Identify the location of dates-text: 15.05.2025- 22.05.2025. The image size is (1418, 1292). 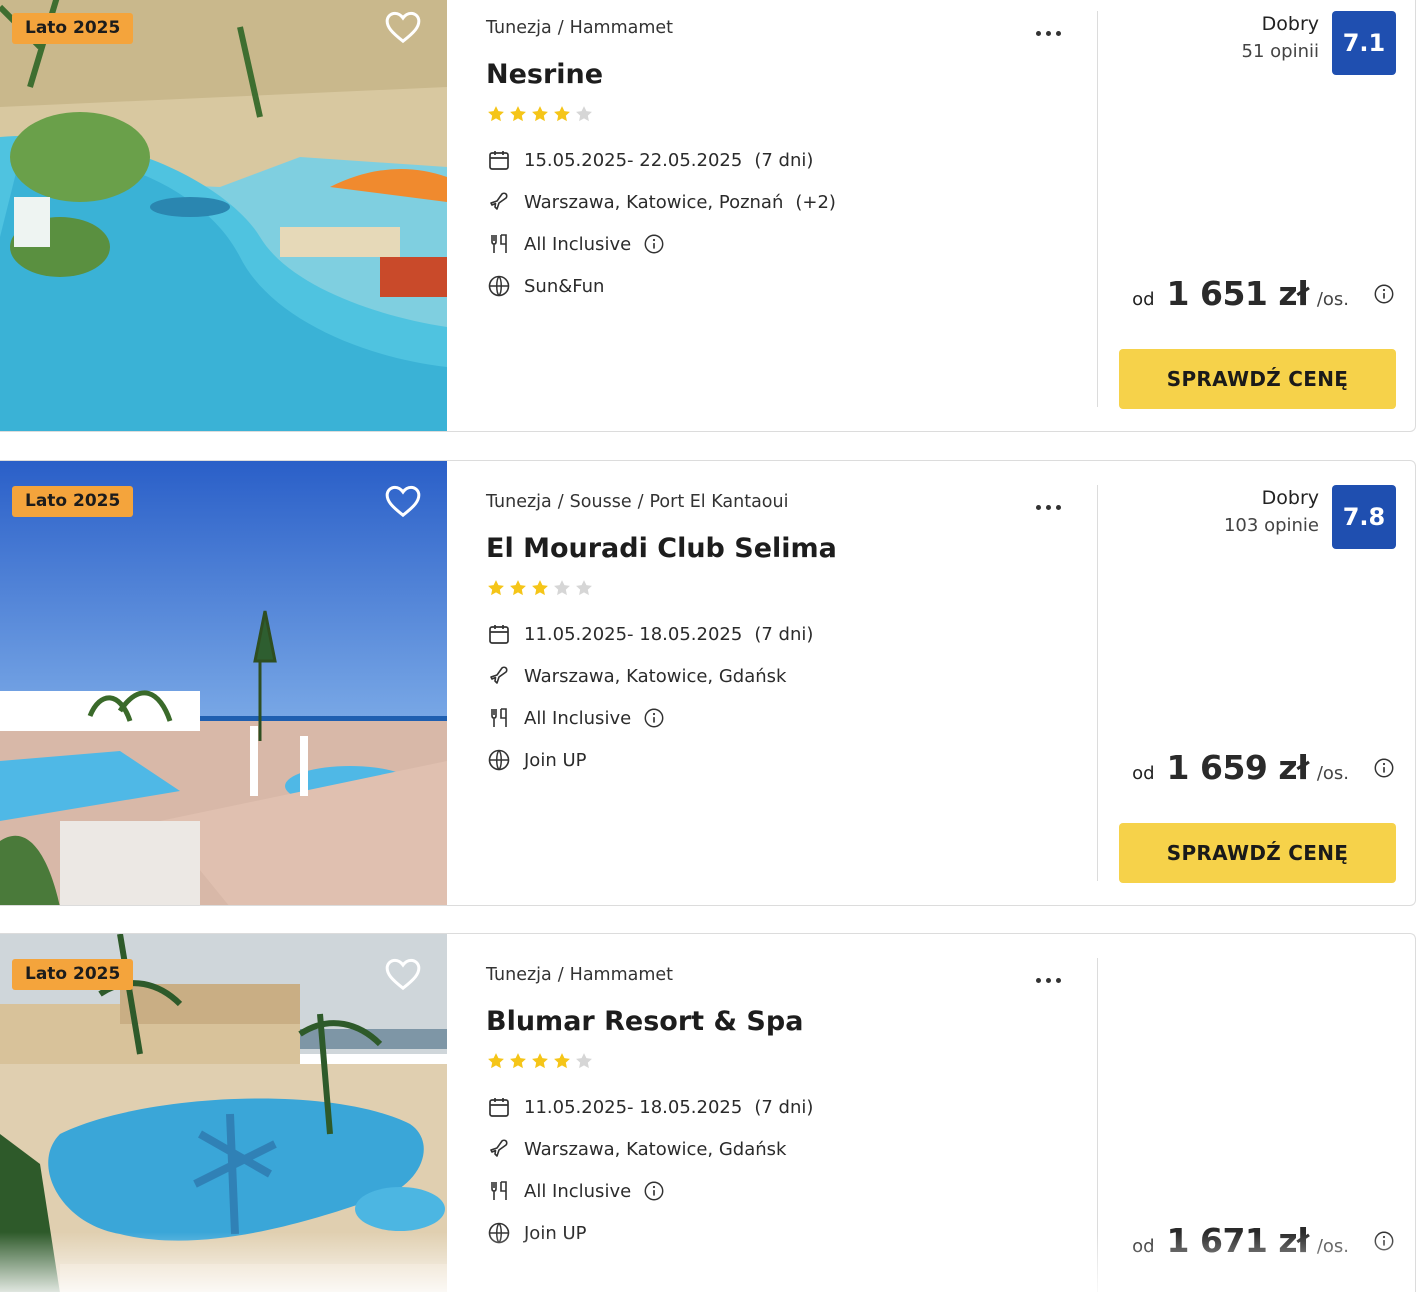
(633, 160).